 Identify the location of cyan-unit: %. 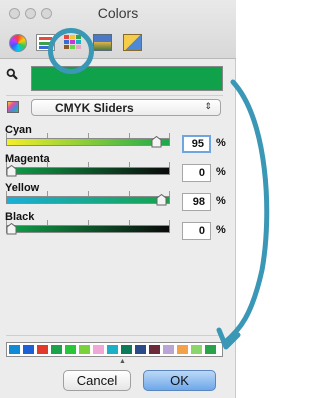
(221, 143).